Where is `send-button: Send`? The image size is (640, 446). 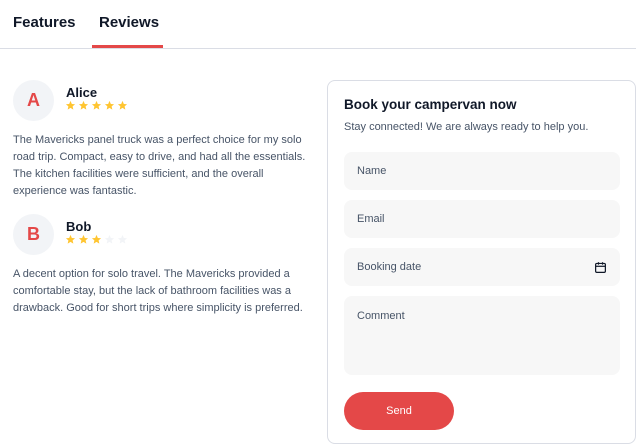 send-button: Send is located at coordinates (399, 411).